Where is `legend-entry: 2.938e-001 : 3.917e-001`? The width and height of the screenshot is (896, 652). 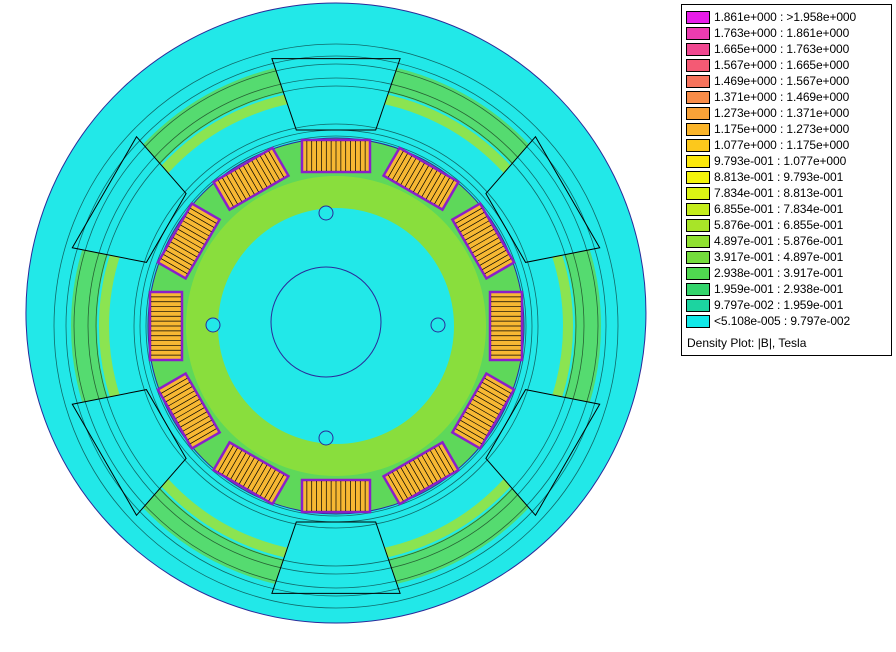 legend-entry: 2.938e-001 : 3.917e-001 is located at coordinates (764, 273).